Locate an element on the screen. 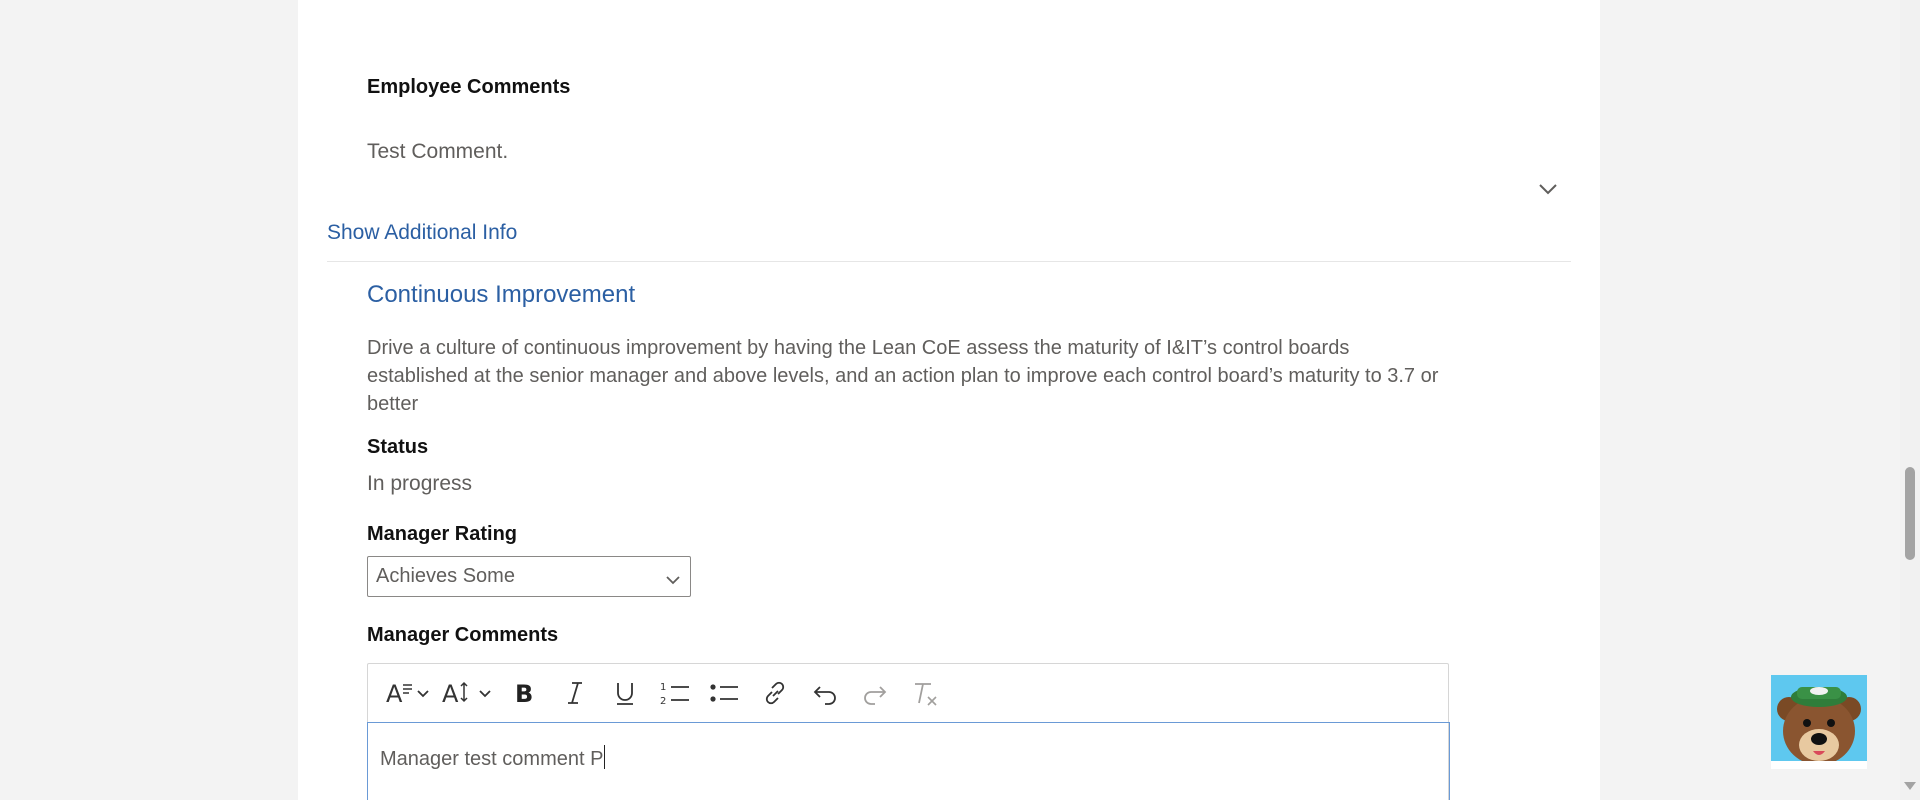 The height and width of the screenshot is (800, 1920). scrollbar-thumb is located at coordinates (1910, 513).